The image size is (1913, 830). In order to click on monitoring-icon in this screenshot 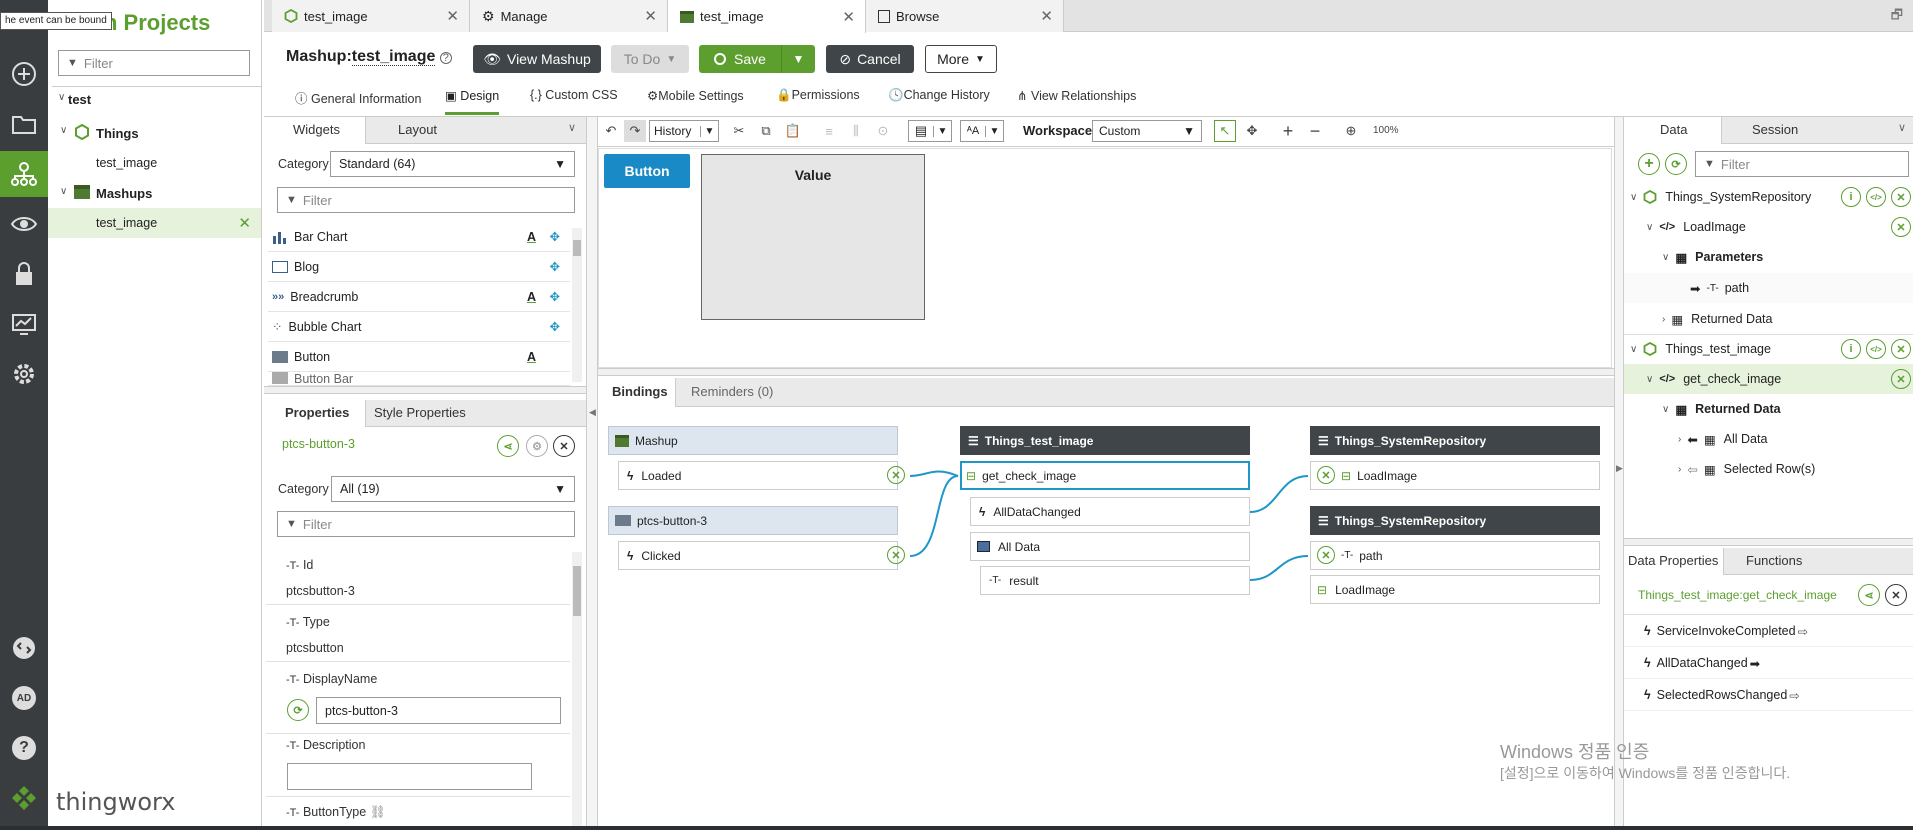, I will do `click(24, 224)`.